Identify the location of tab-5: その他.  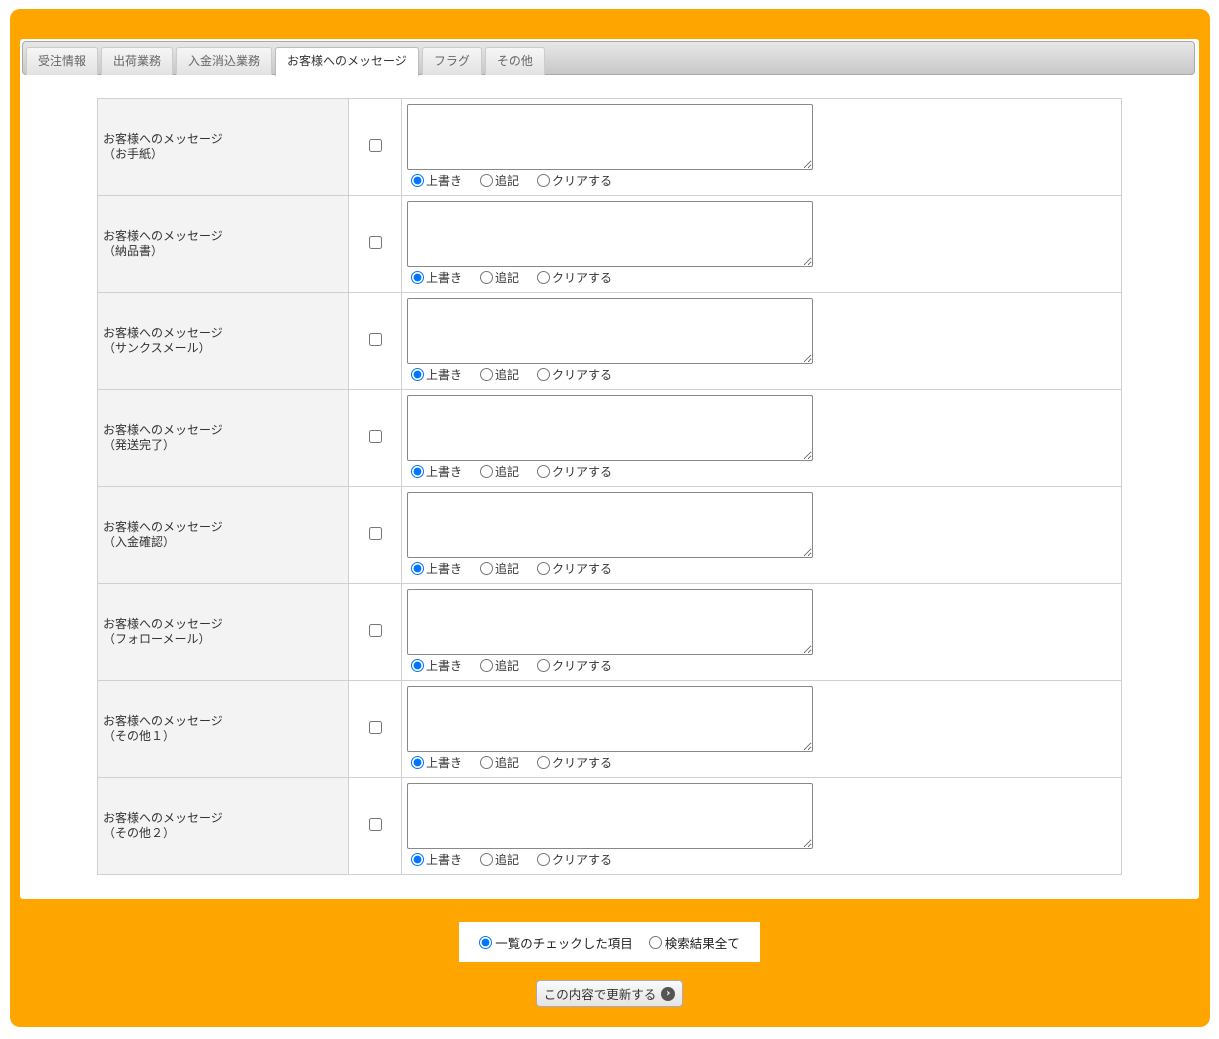
(514, 61).